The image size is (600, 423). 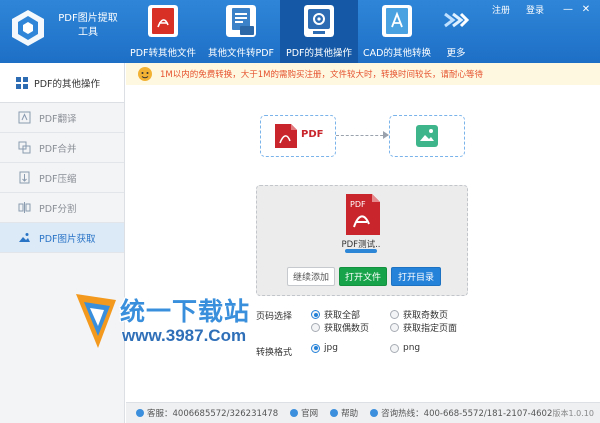 I want to click on radio-page-all: 获取全部, so click(x=335, y=314).